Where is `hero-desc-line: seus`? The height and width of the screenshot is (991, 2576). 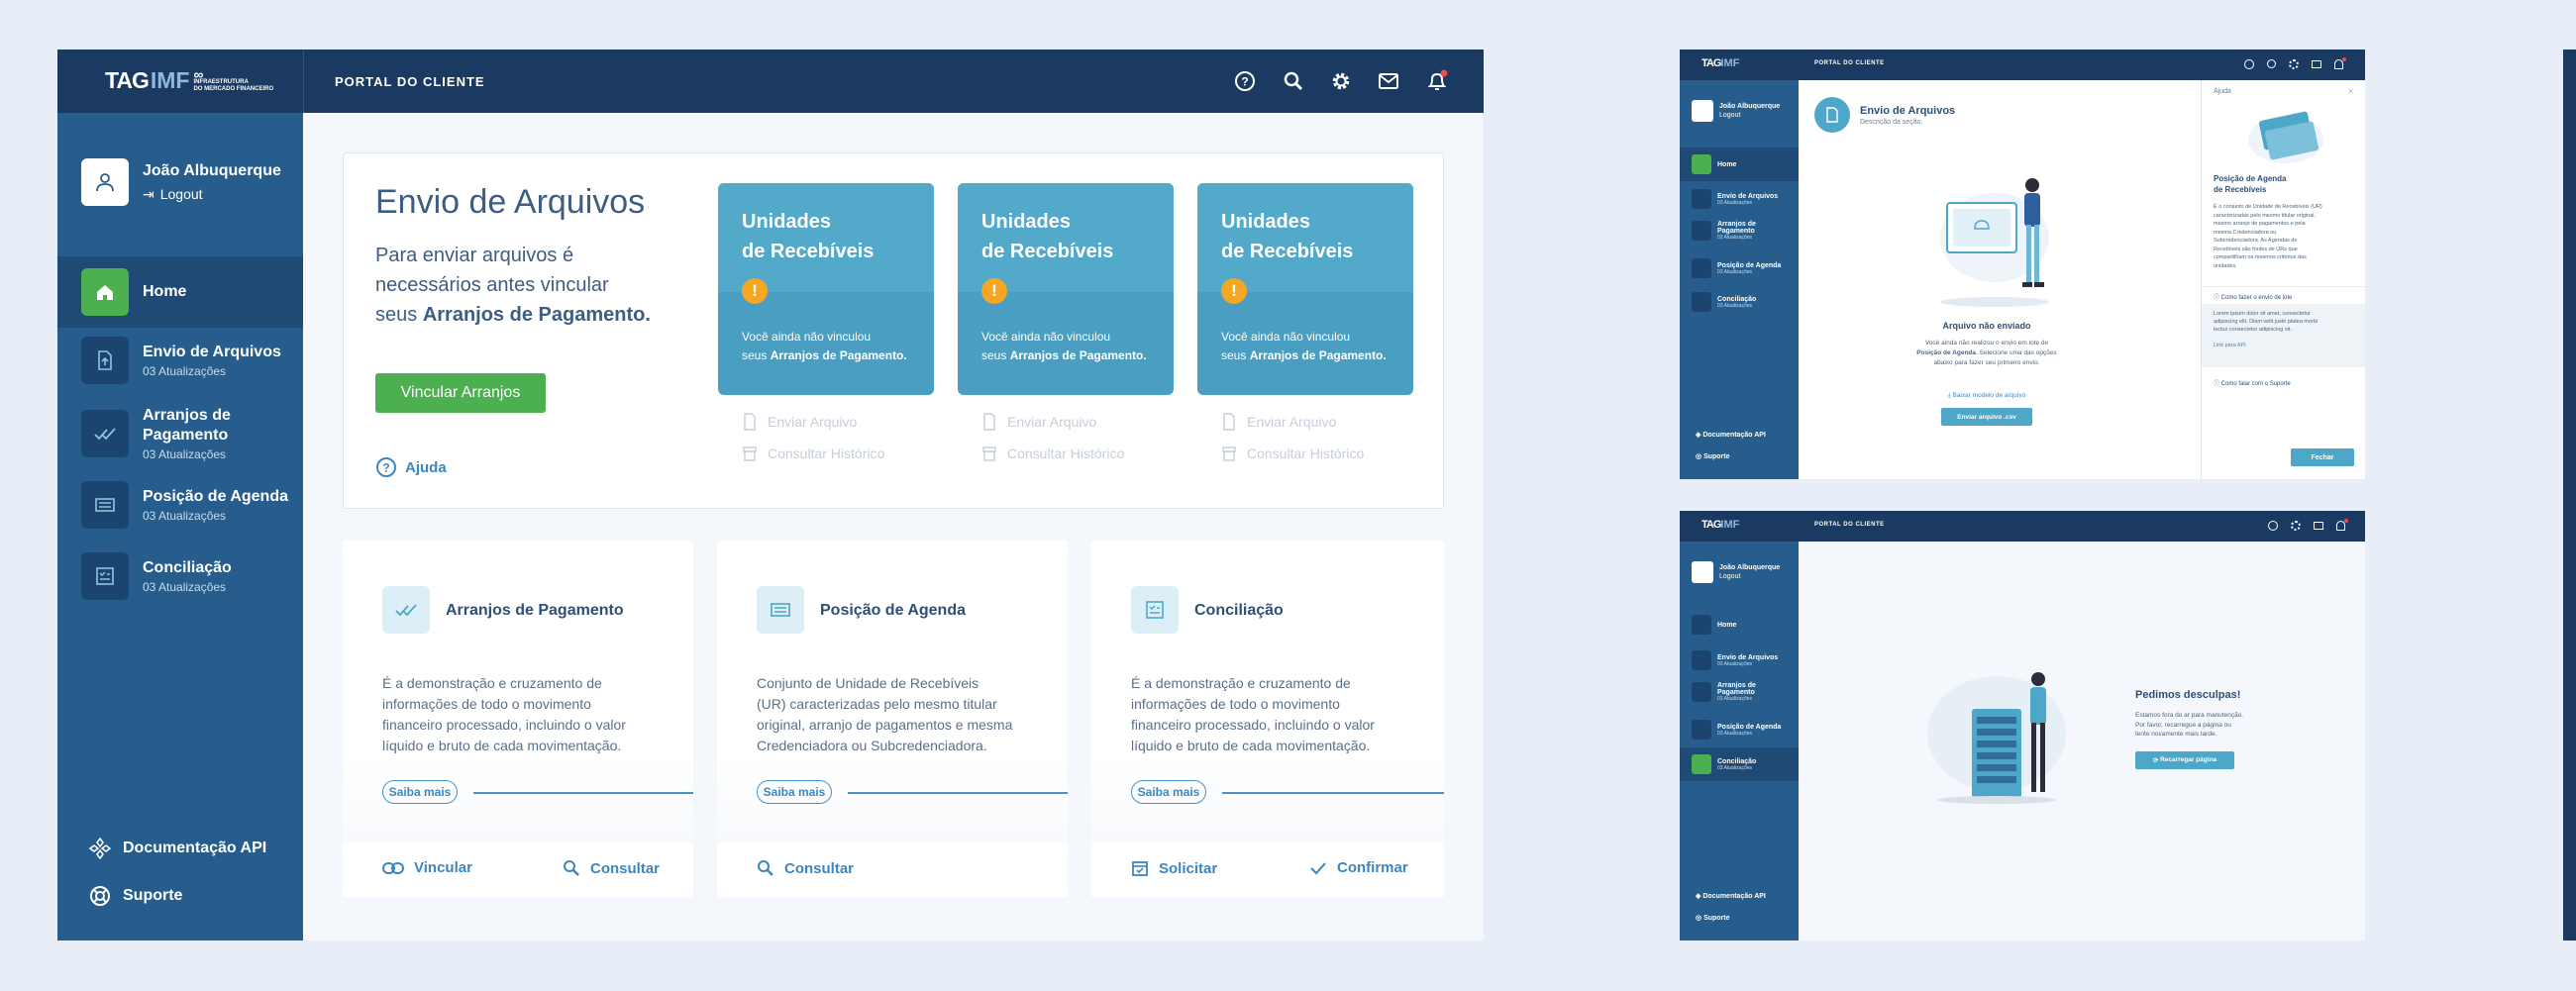 hero-desc-line: seus is located at coordinates (399, 315).